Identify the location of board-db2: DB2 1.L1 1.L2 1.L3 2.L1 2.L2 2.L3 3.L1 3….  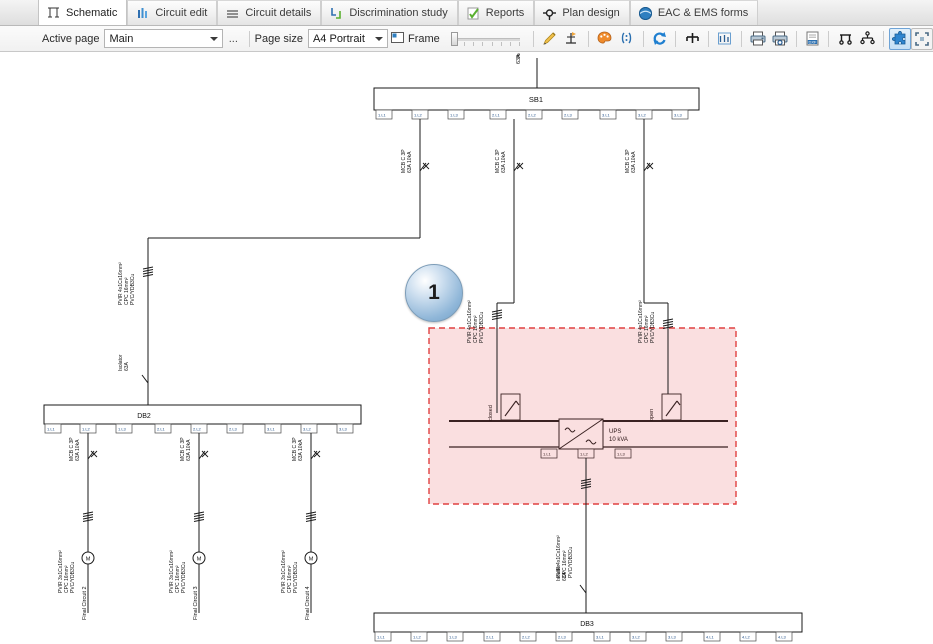
(202, 419).